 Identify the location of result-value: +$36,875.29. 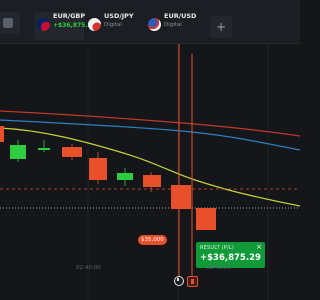
(230, 258).